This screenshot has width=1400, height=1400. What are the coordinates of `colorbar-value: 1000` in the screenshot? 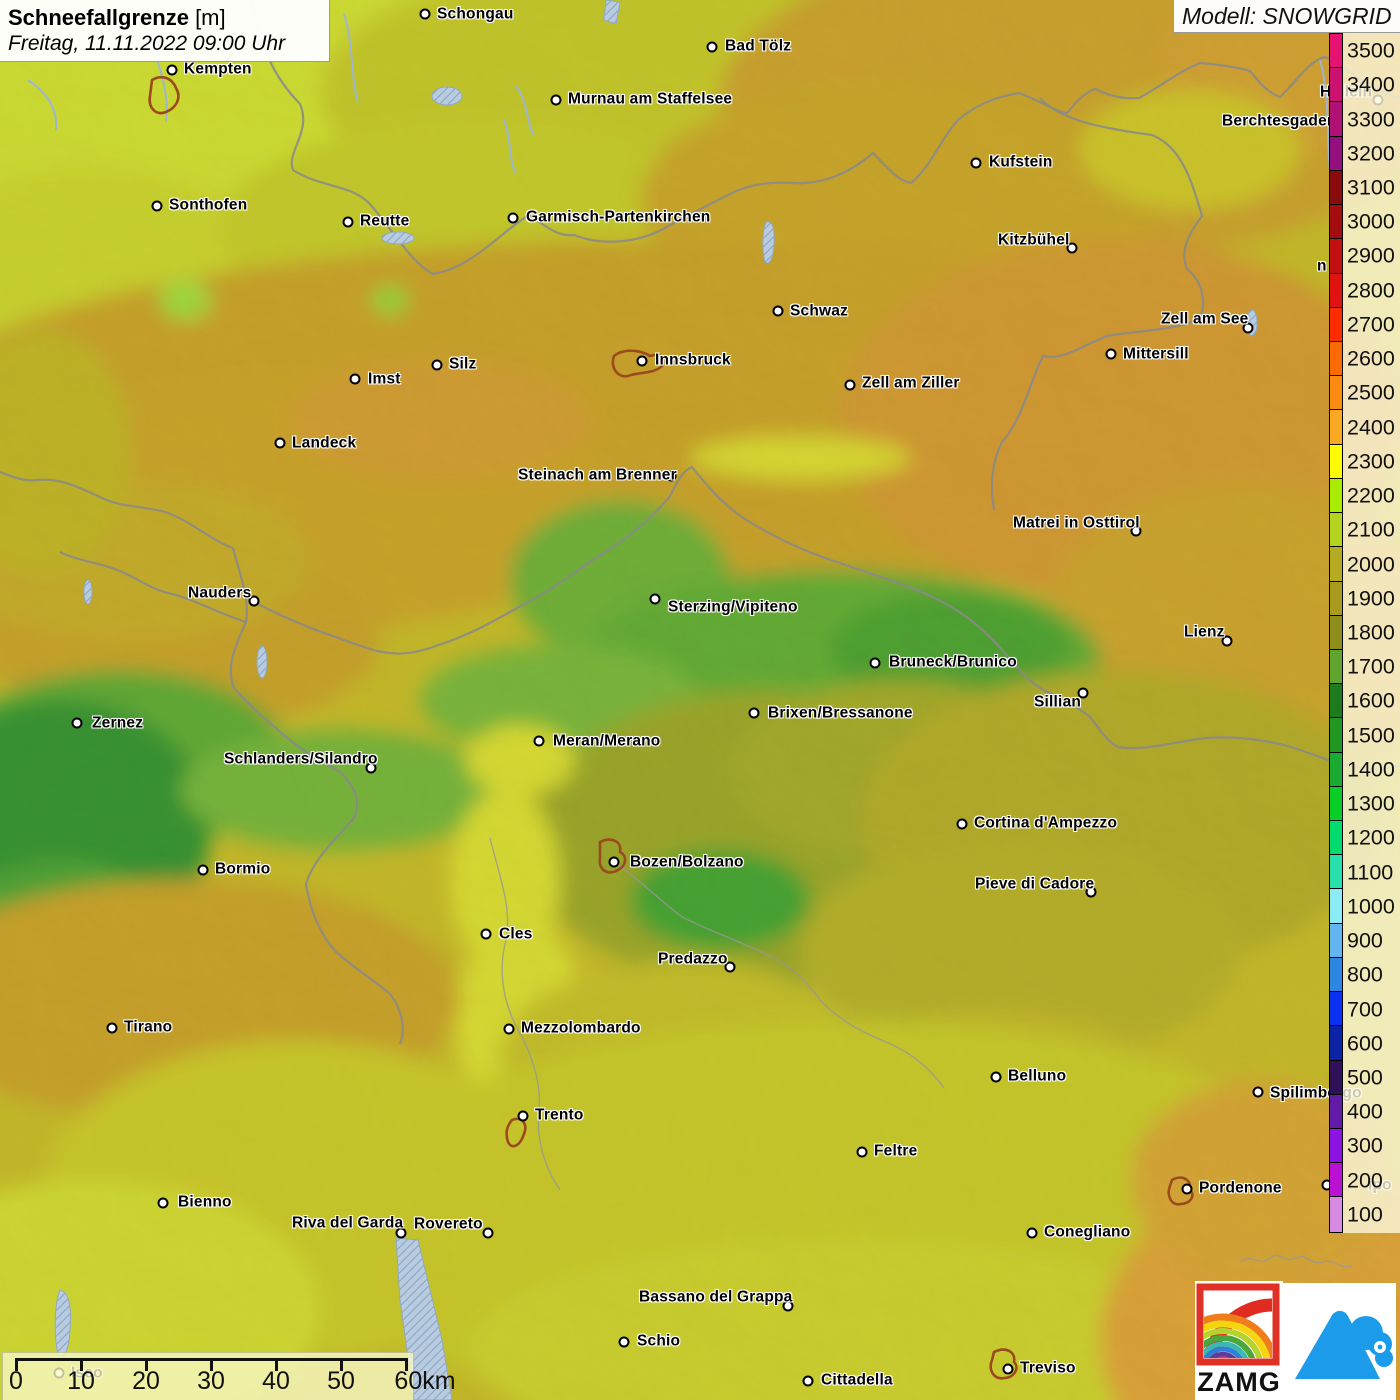 It's located at (1371, 906).